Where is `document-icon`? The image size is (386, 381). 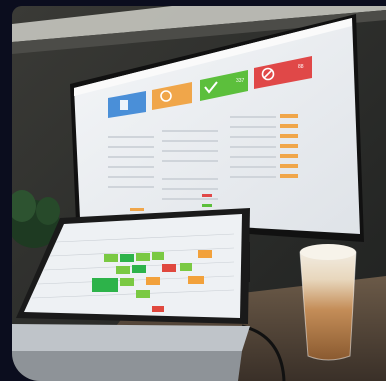
document-icon is located at coordinates (124, 105).